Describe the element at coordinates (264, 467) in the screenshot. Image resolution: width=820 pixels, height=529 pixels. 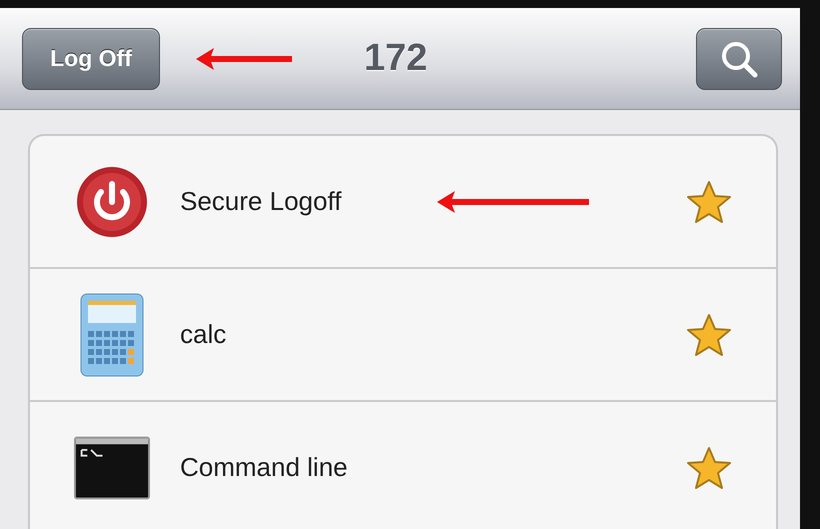
I see `list-item: Command line` at that location.